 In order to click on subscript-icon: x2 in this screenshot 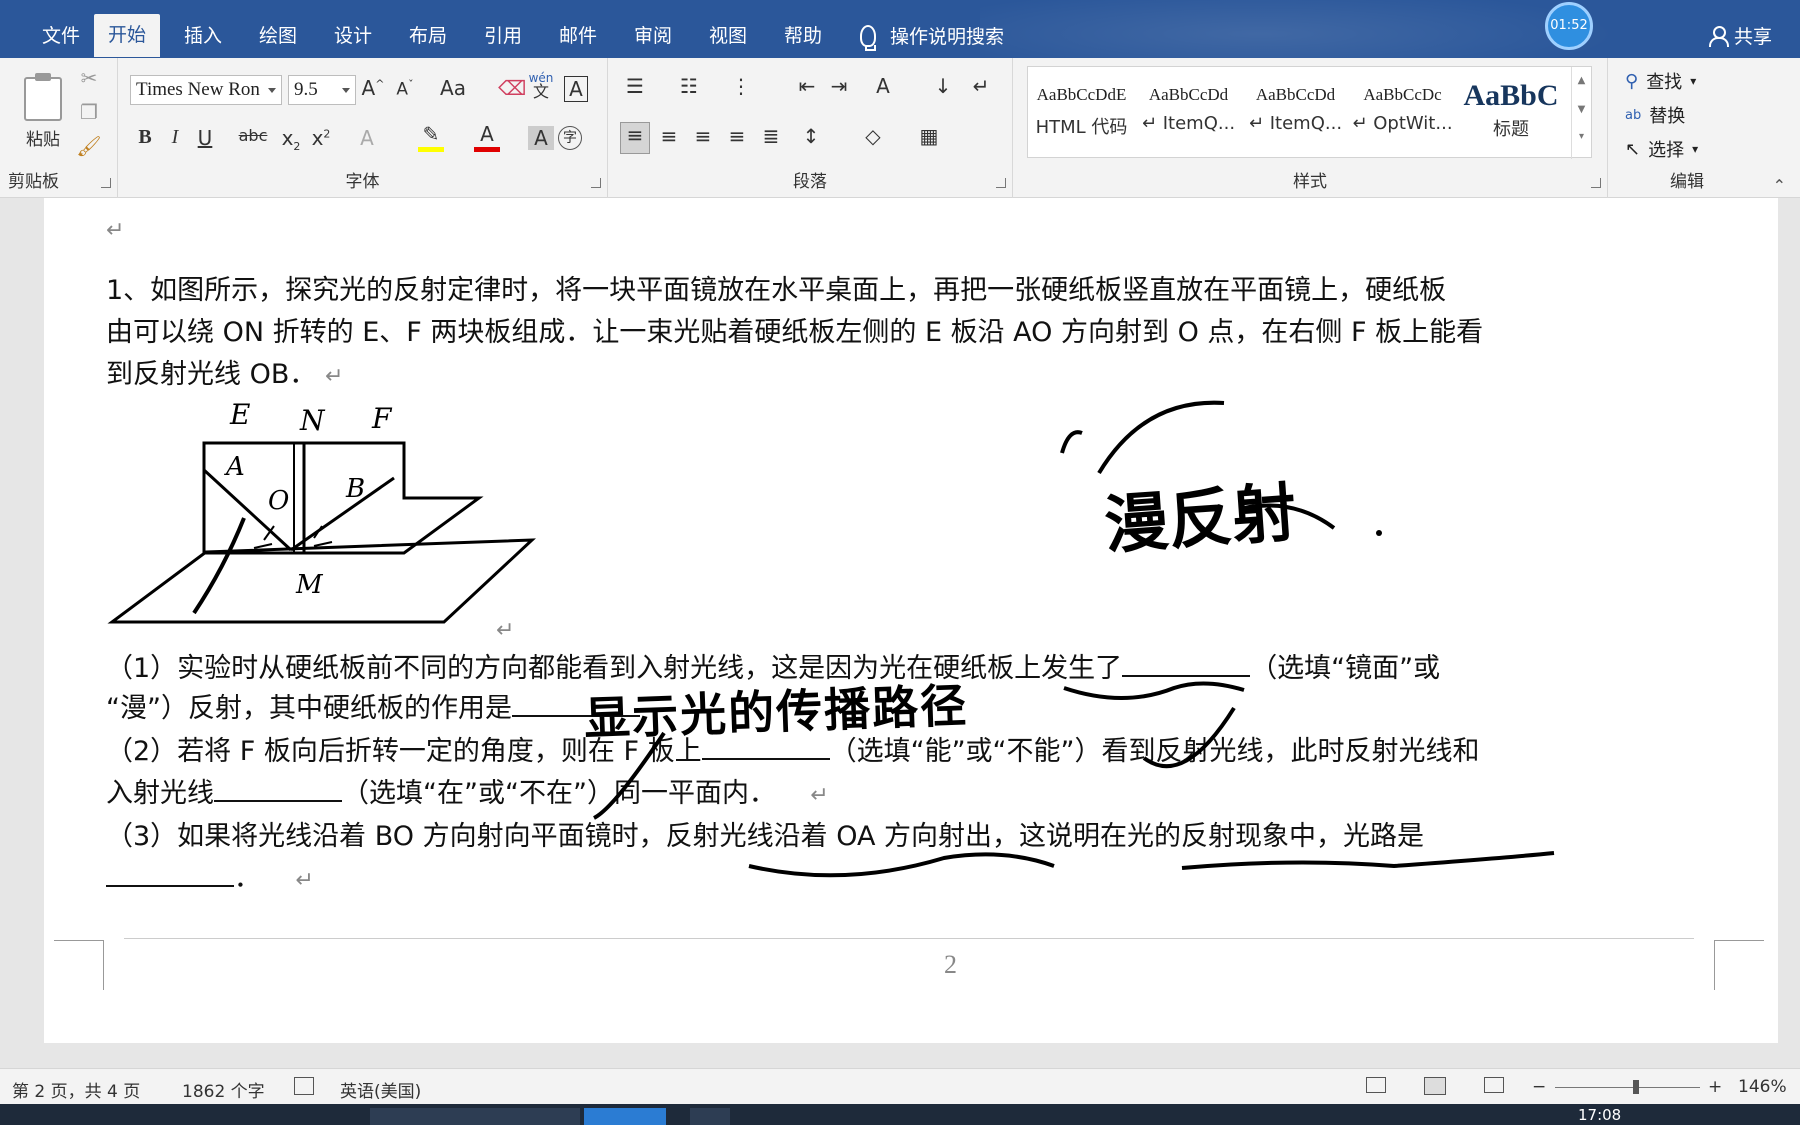, I will do `click(291, 139)`.